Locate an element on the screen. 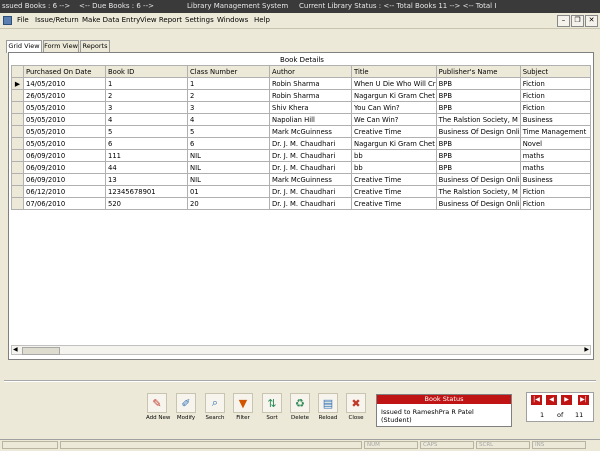  search-button: ⌕ Search is located at coordinates (215, 407).